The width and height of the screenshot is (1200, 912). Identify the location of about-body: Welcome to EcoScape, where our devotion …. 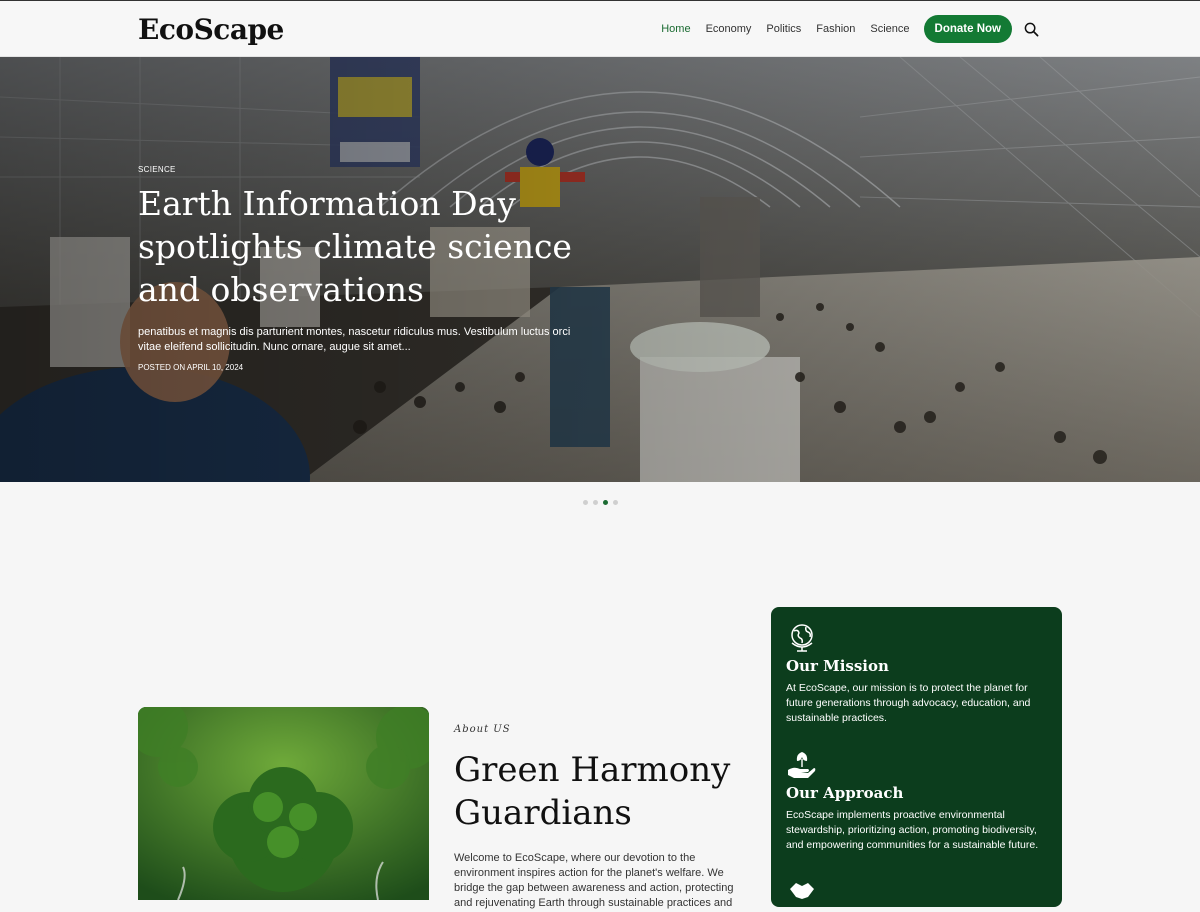
(594, 880).